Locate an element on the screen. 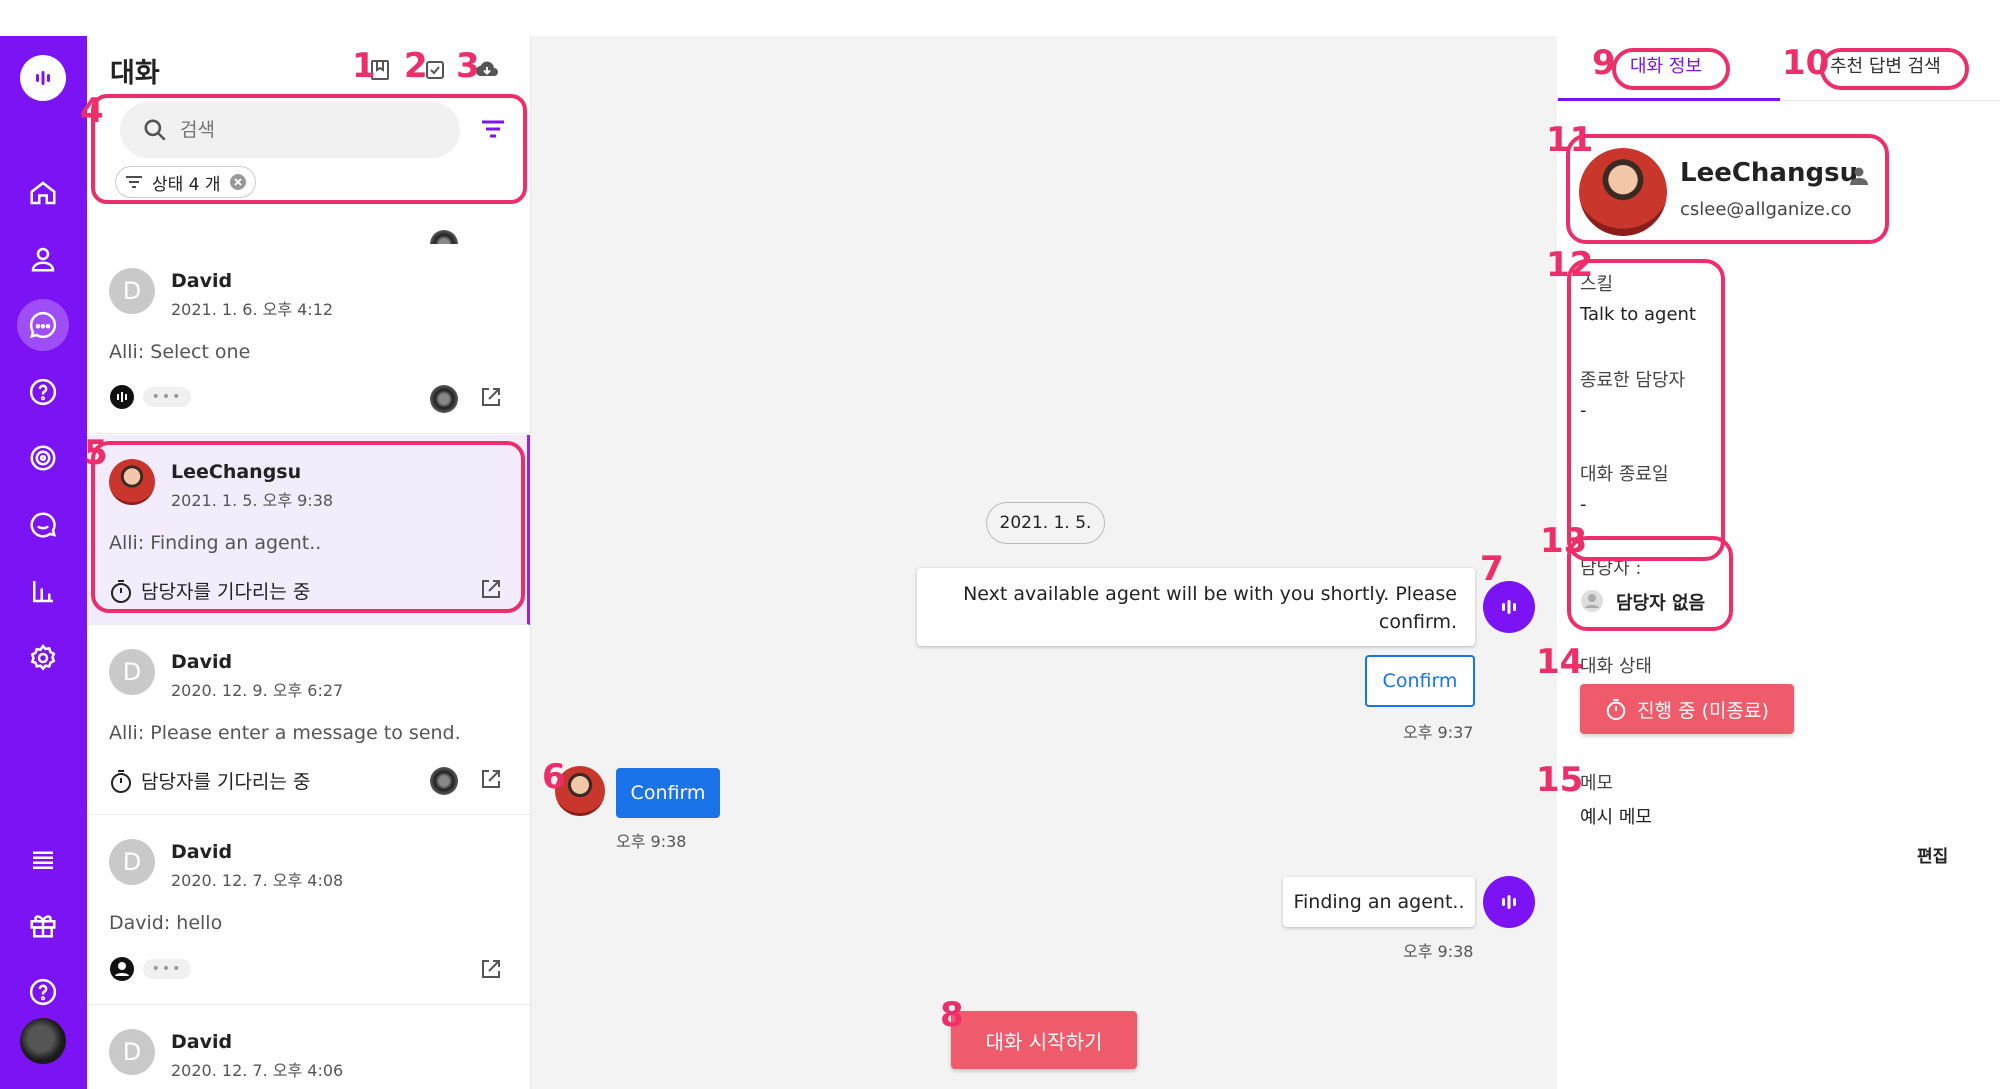 This screenshot has height=1089, width=2000. profile-avatar is located at coordinates (1623, 192).